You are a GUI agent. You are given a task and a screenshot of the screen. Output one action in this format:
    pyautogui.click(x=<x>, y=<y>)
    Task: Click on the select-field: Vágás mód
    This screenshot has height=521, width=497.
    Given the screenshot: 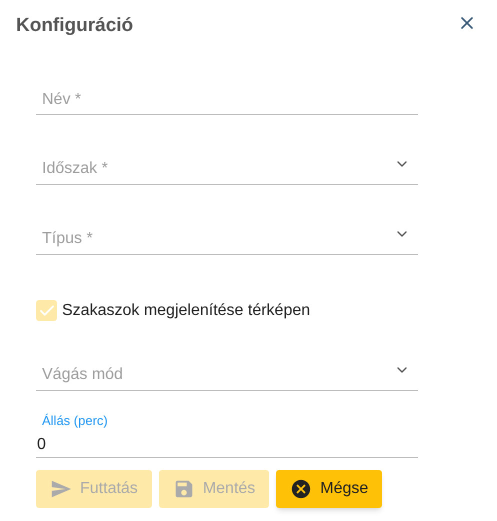 What is the action you would take?
    pyautogui.click(x=215, y=375)
    